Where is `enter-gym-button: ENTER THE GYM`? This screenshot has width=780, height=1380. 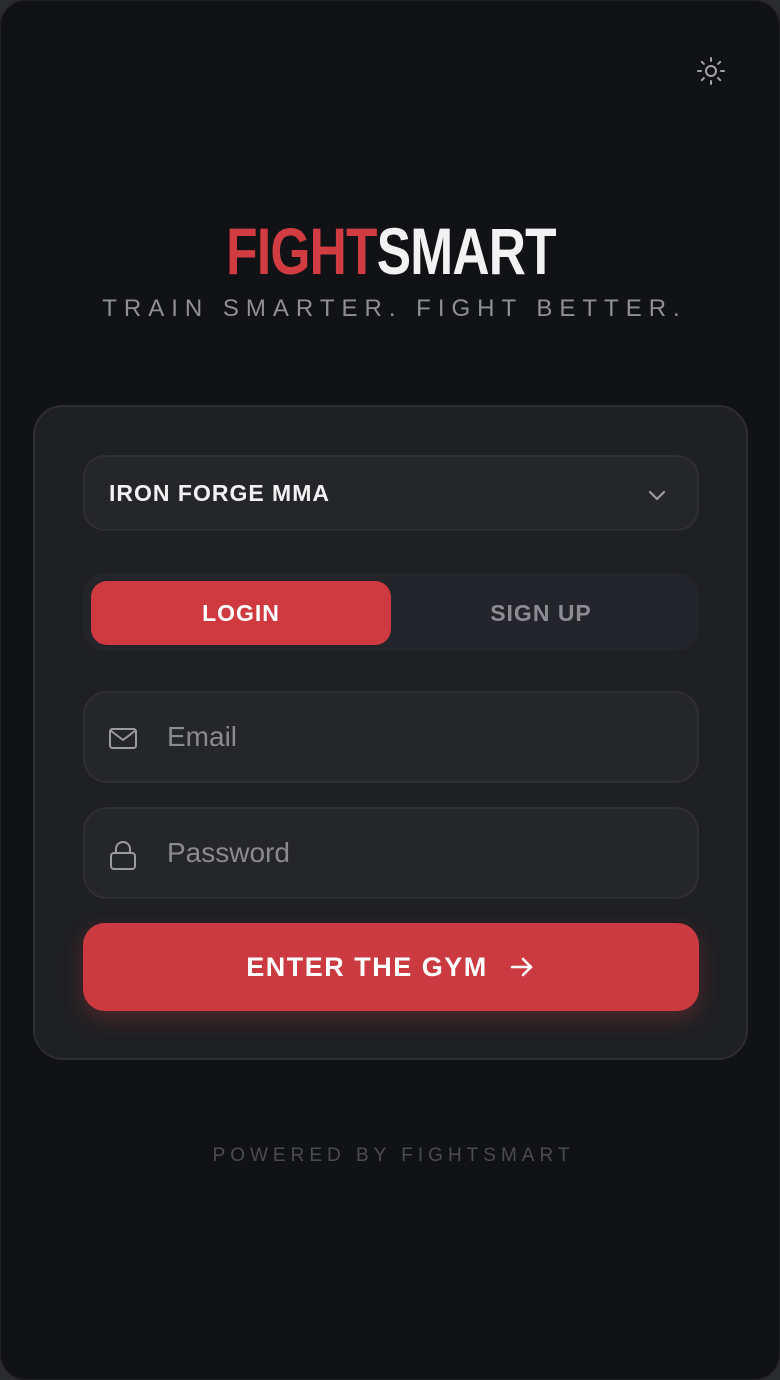
enter-gym-button: ENTER THE GYM is located at coordinates (391, 967).